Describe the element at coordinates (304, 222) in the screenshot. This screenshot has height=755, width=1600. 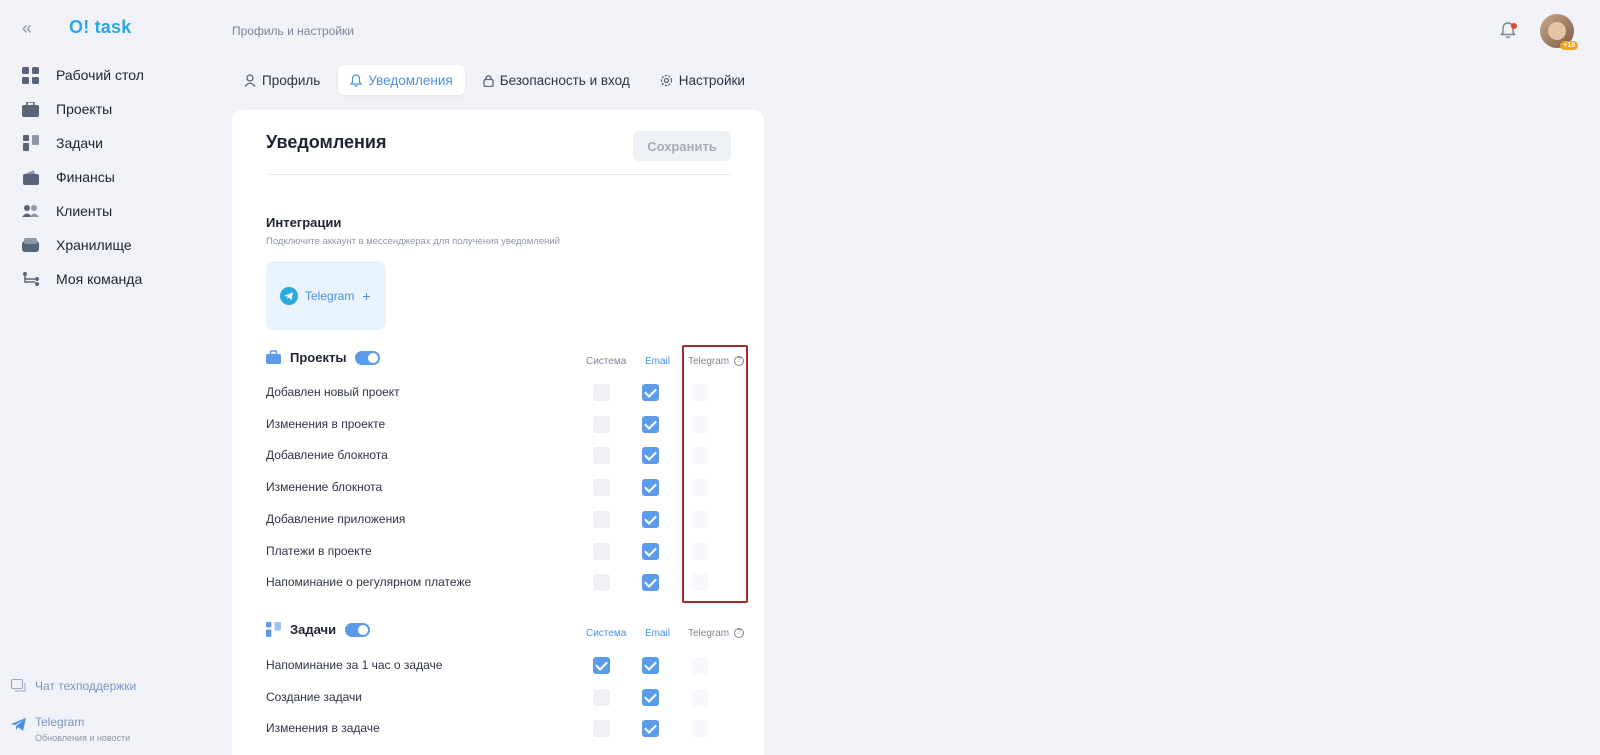
I see `integrations-title: Интеграции` at that location.